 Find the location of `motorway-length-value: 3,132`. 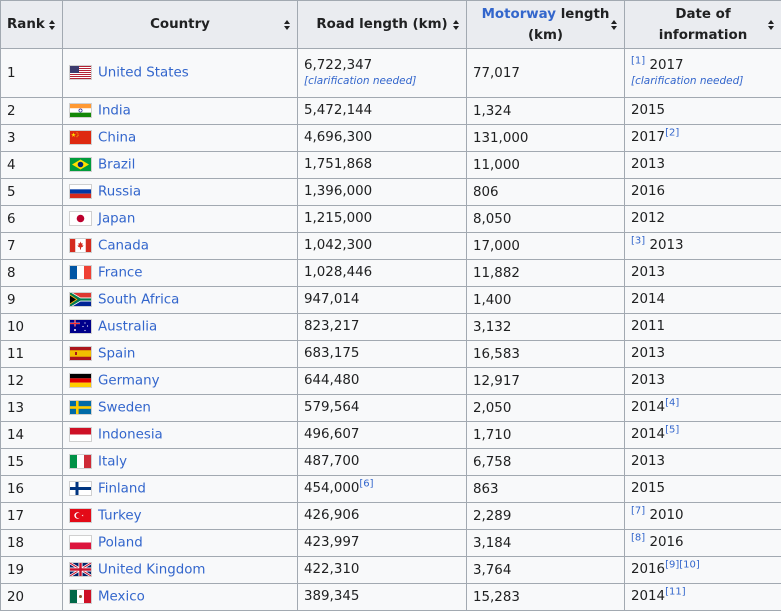

motorway-length-value: 3,132 is located at coordinates (492, 327).